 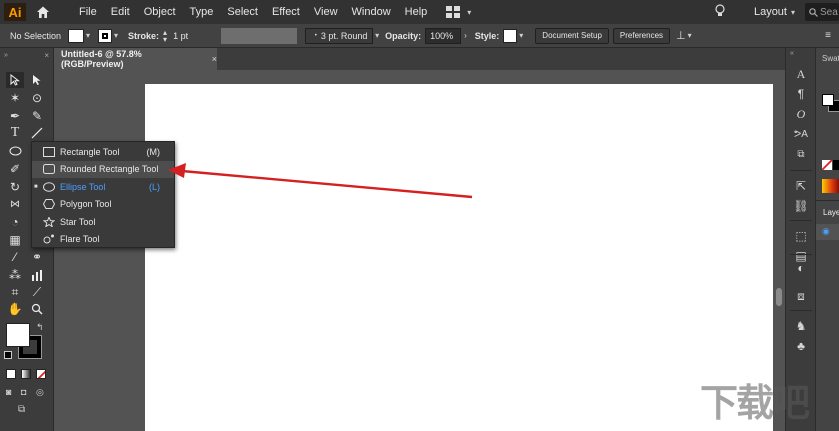 What do you see at coordinates (801, 186) in the screenshot?
I see `export-panel-icon: ⇱` at bounding box center [801, 186].